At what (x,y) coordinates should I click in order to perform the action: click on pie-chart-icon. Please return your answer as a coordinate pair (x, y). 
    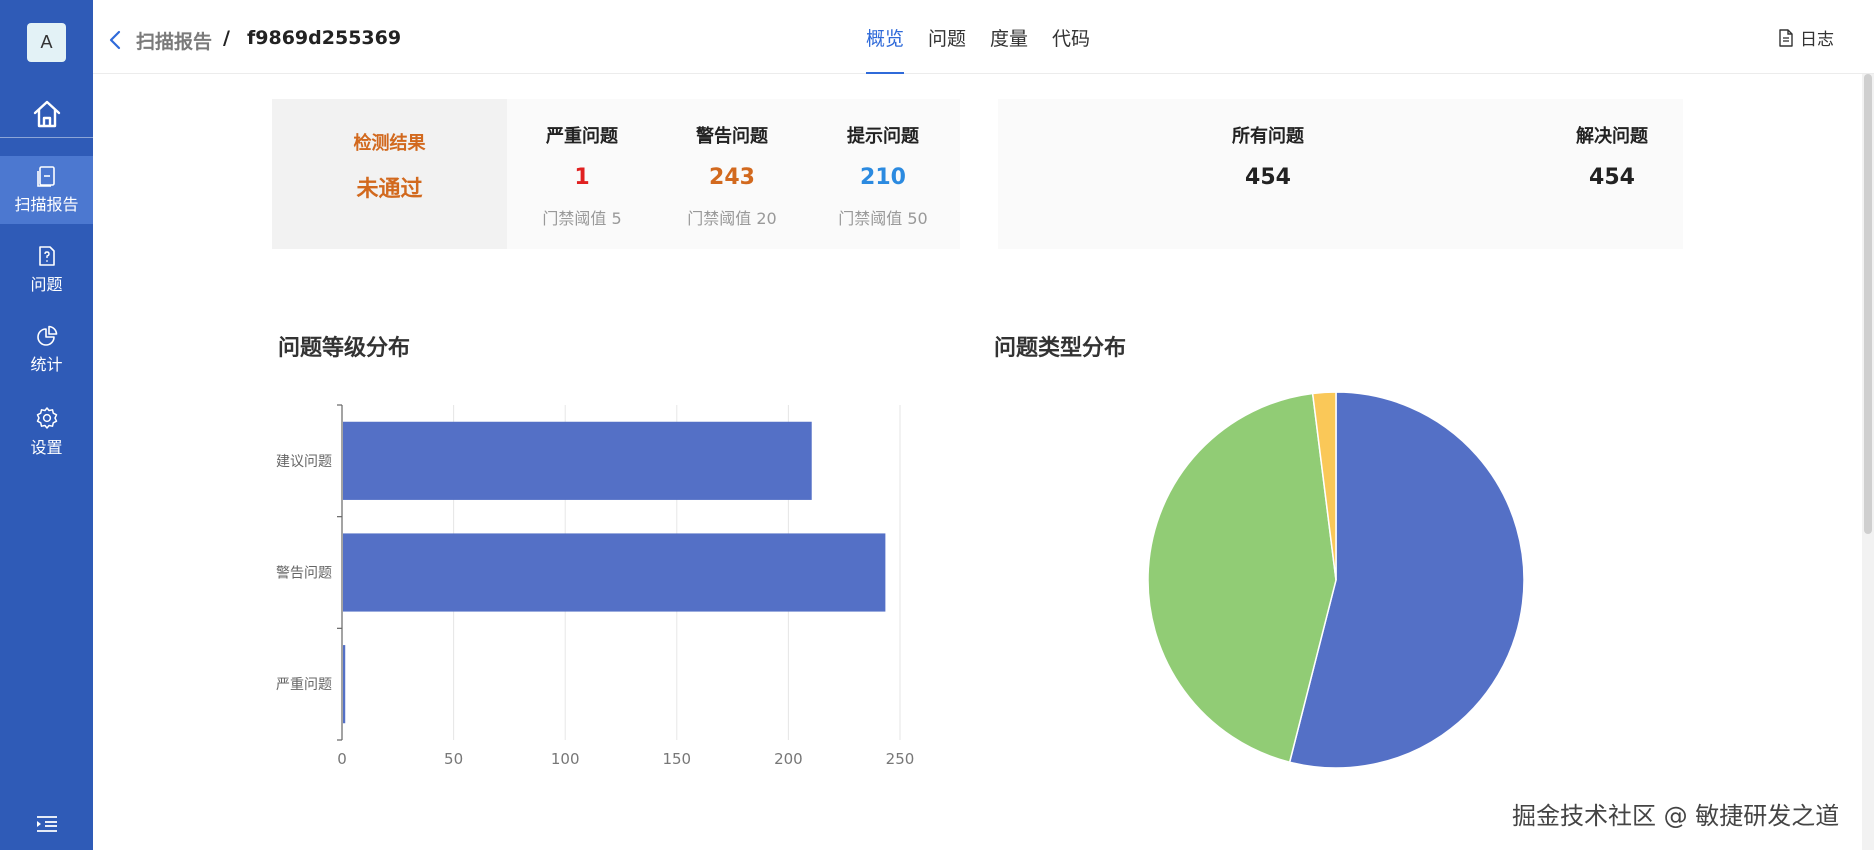
    Looking at the image, I should click on (46, 335).